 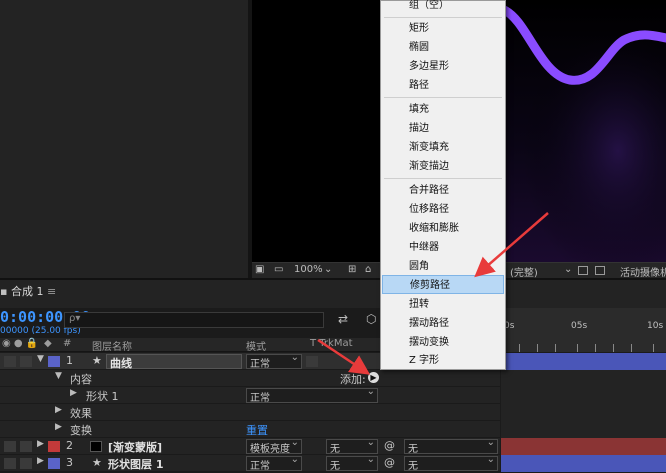 I want to click on time-ruler: 0s 05s 10s, so click(x=583, y=330).